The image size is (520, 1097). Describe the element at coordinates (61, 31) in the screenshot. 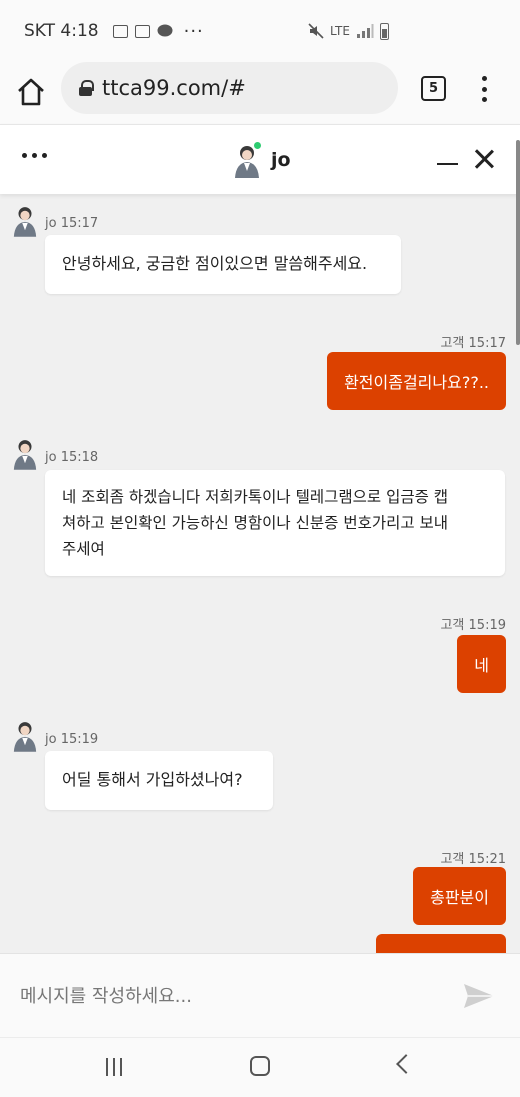

I see `carrier-time: SKT 4:18` at that location.